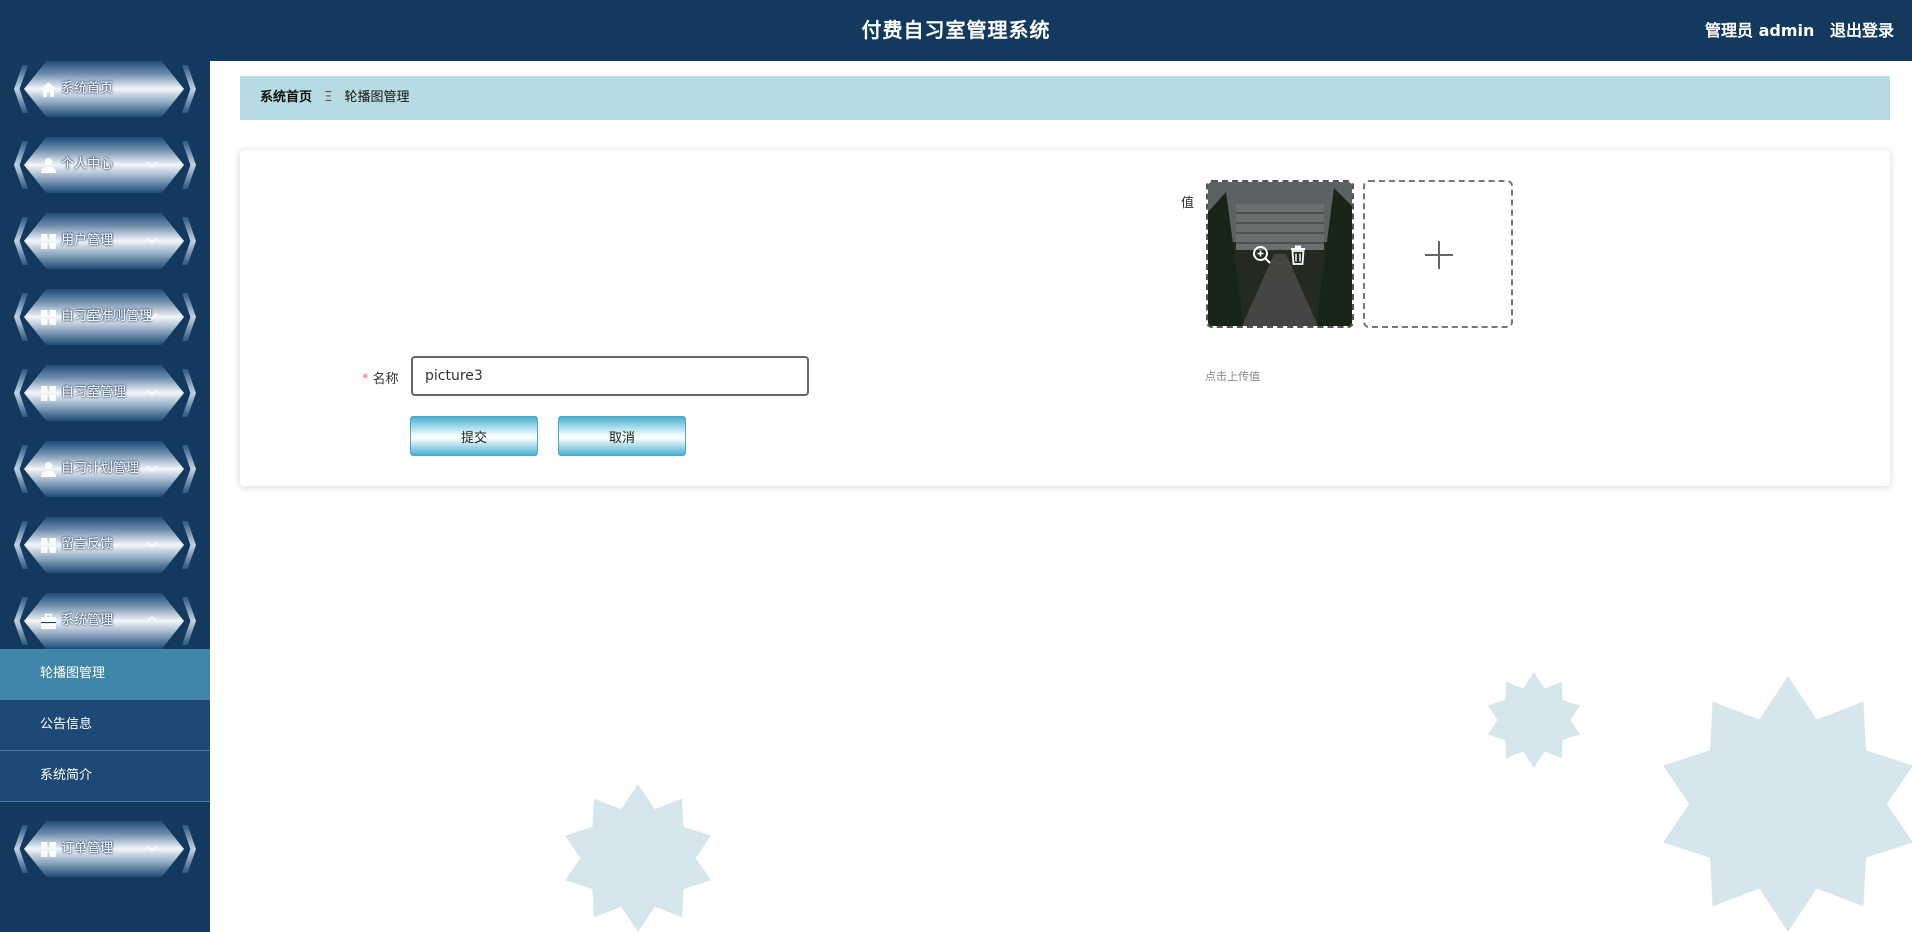 The height and width of the screenshot is (932, 1912). What do you see at coordinates (380, 379) in the screenshot?
I see `name-field-label: * 名称` at bounding box center [380, 379].